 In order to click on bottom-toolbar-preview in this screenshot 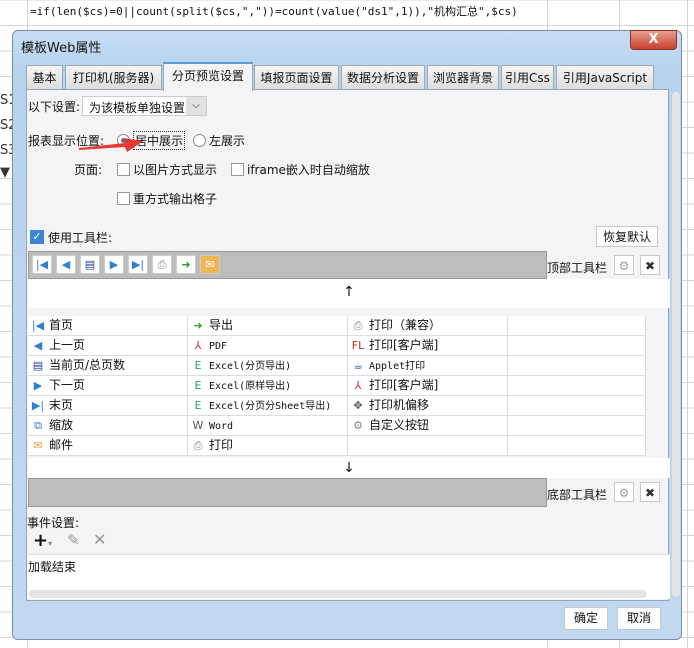, I will do `click(287, 492)`.